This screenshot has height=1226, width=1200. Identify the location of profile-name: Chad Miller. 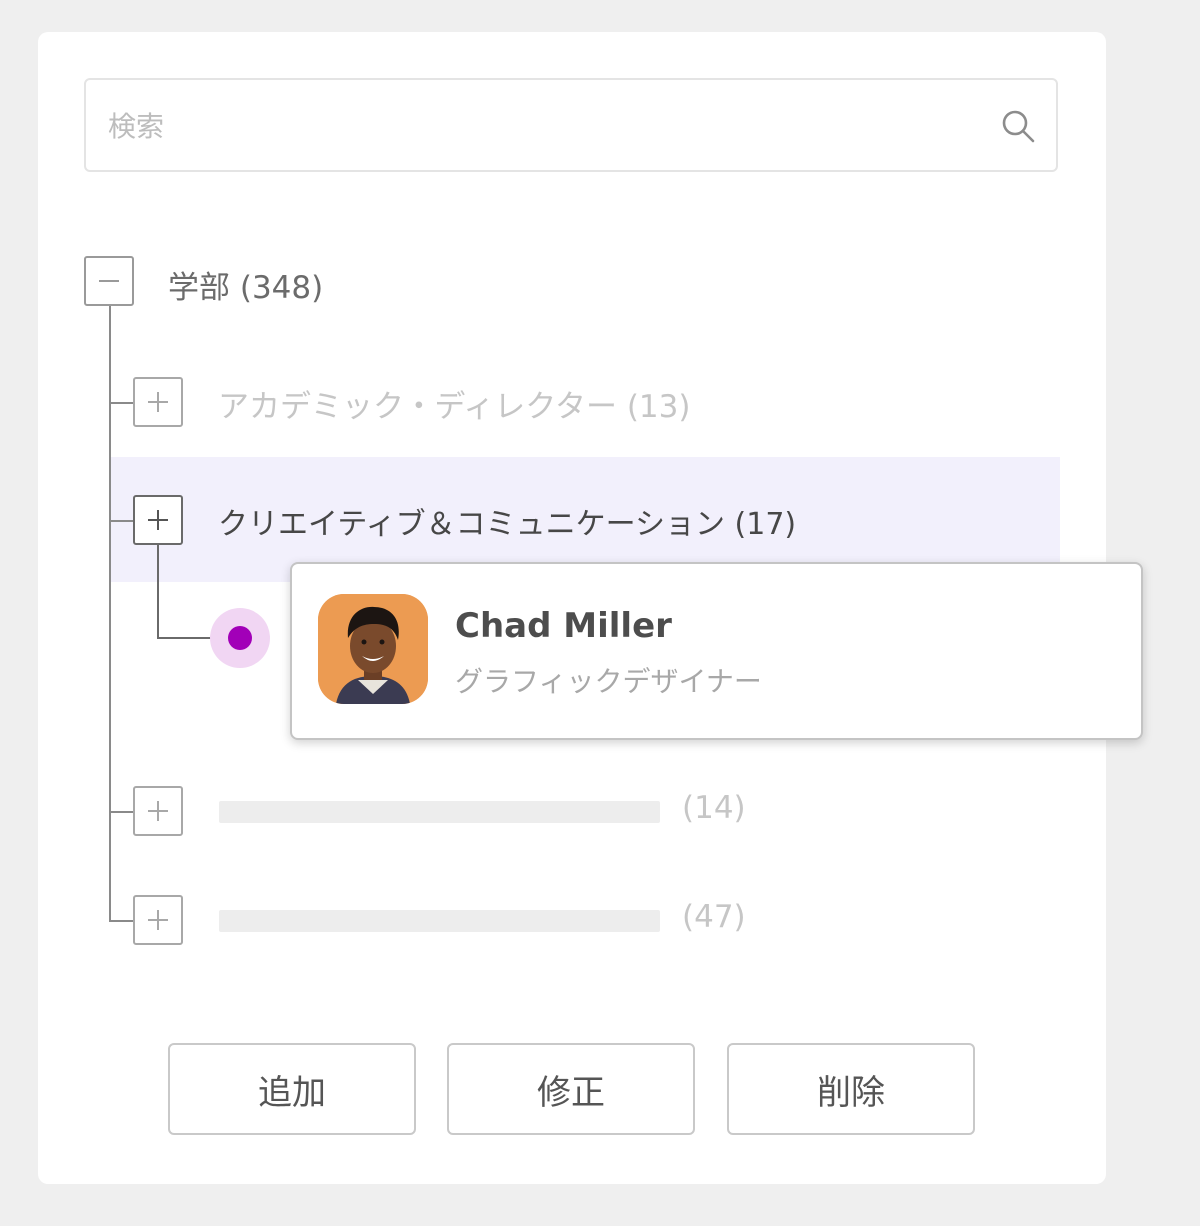
(563, 626).